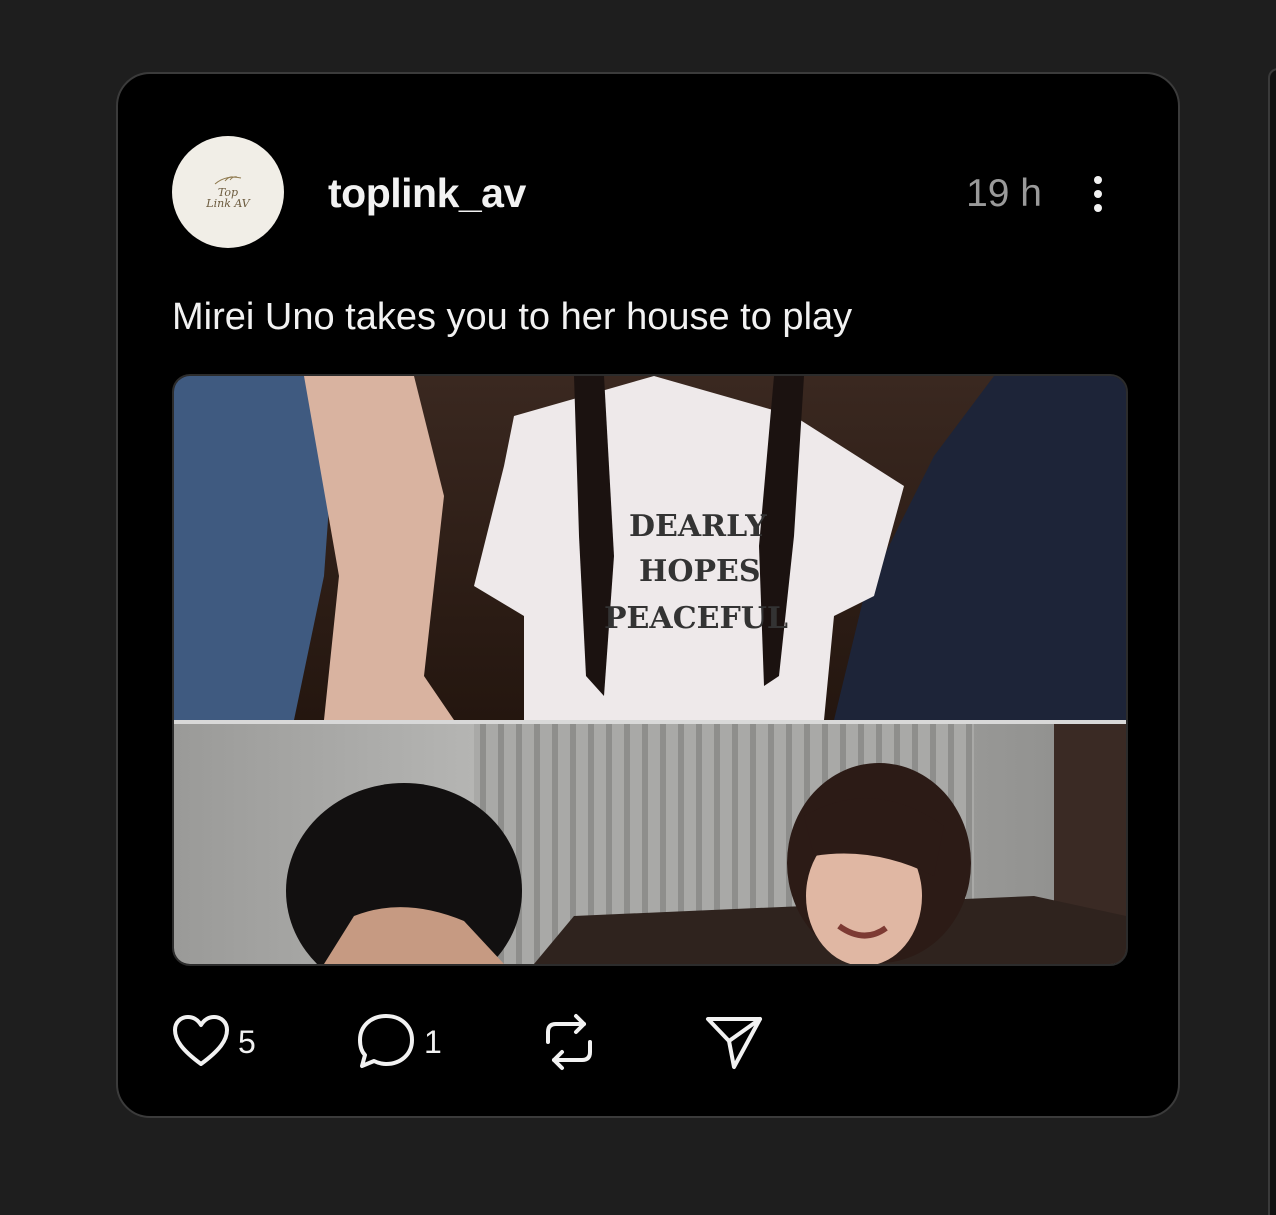 The image size is (1276, 1215). I want to click on comment-bubble-icon, so click(386, 1041).